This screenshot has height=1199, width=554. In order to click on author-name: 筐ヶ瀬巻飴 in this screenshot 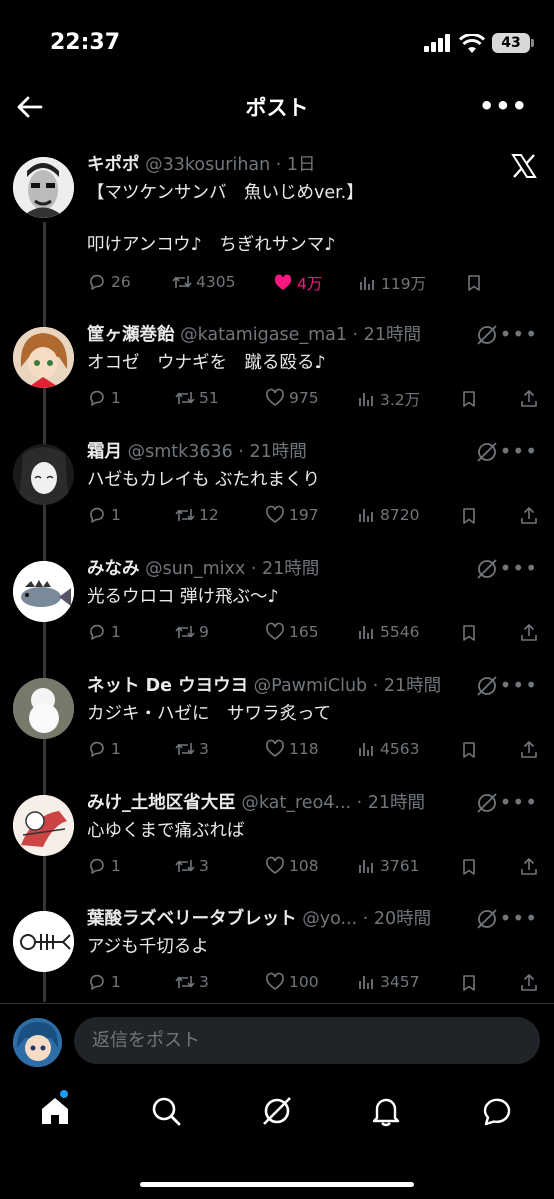, I will do `click(131, 335)`.